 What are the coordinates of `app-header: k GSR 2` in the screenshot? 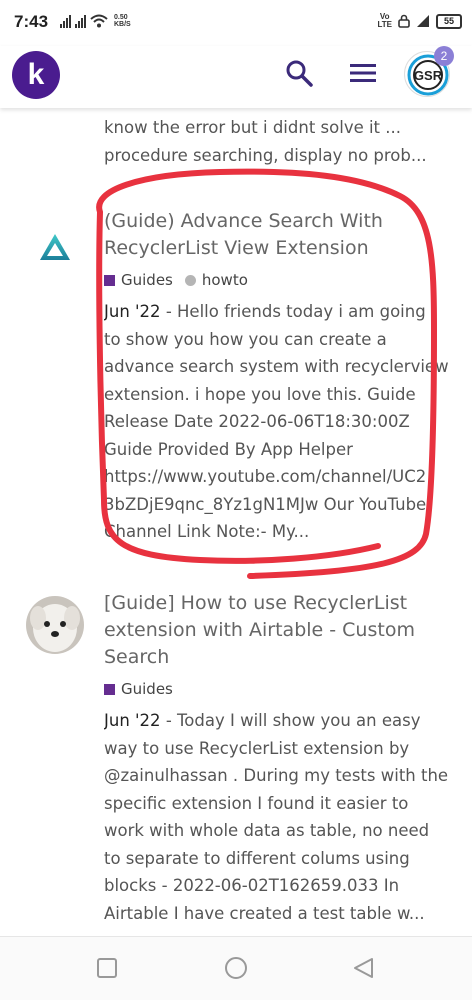 It's located at (236, 77).